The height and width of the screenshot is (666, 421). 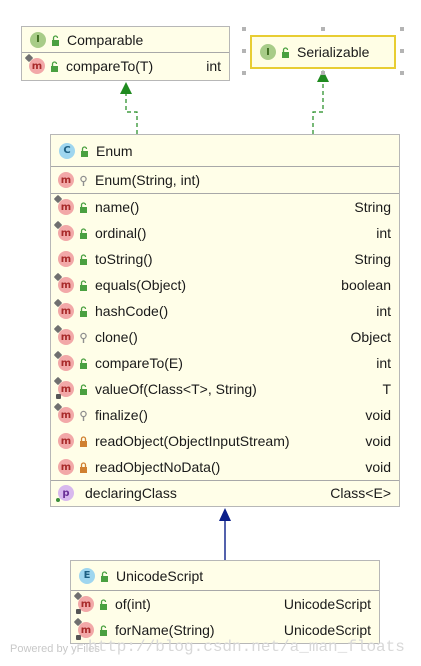 What do you see at coordinates (333, 52) in the screenshot?
I see `serializable-title: Serializable` at bounding box center [333, 52].